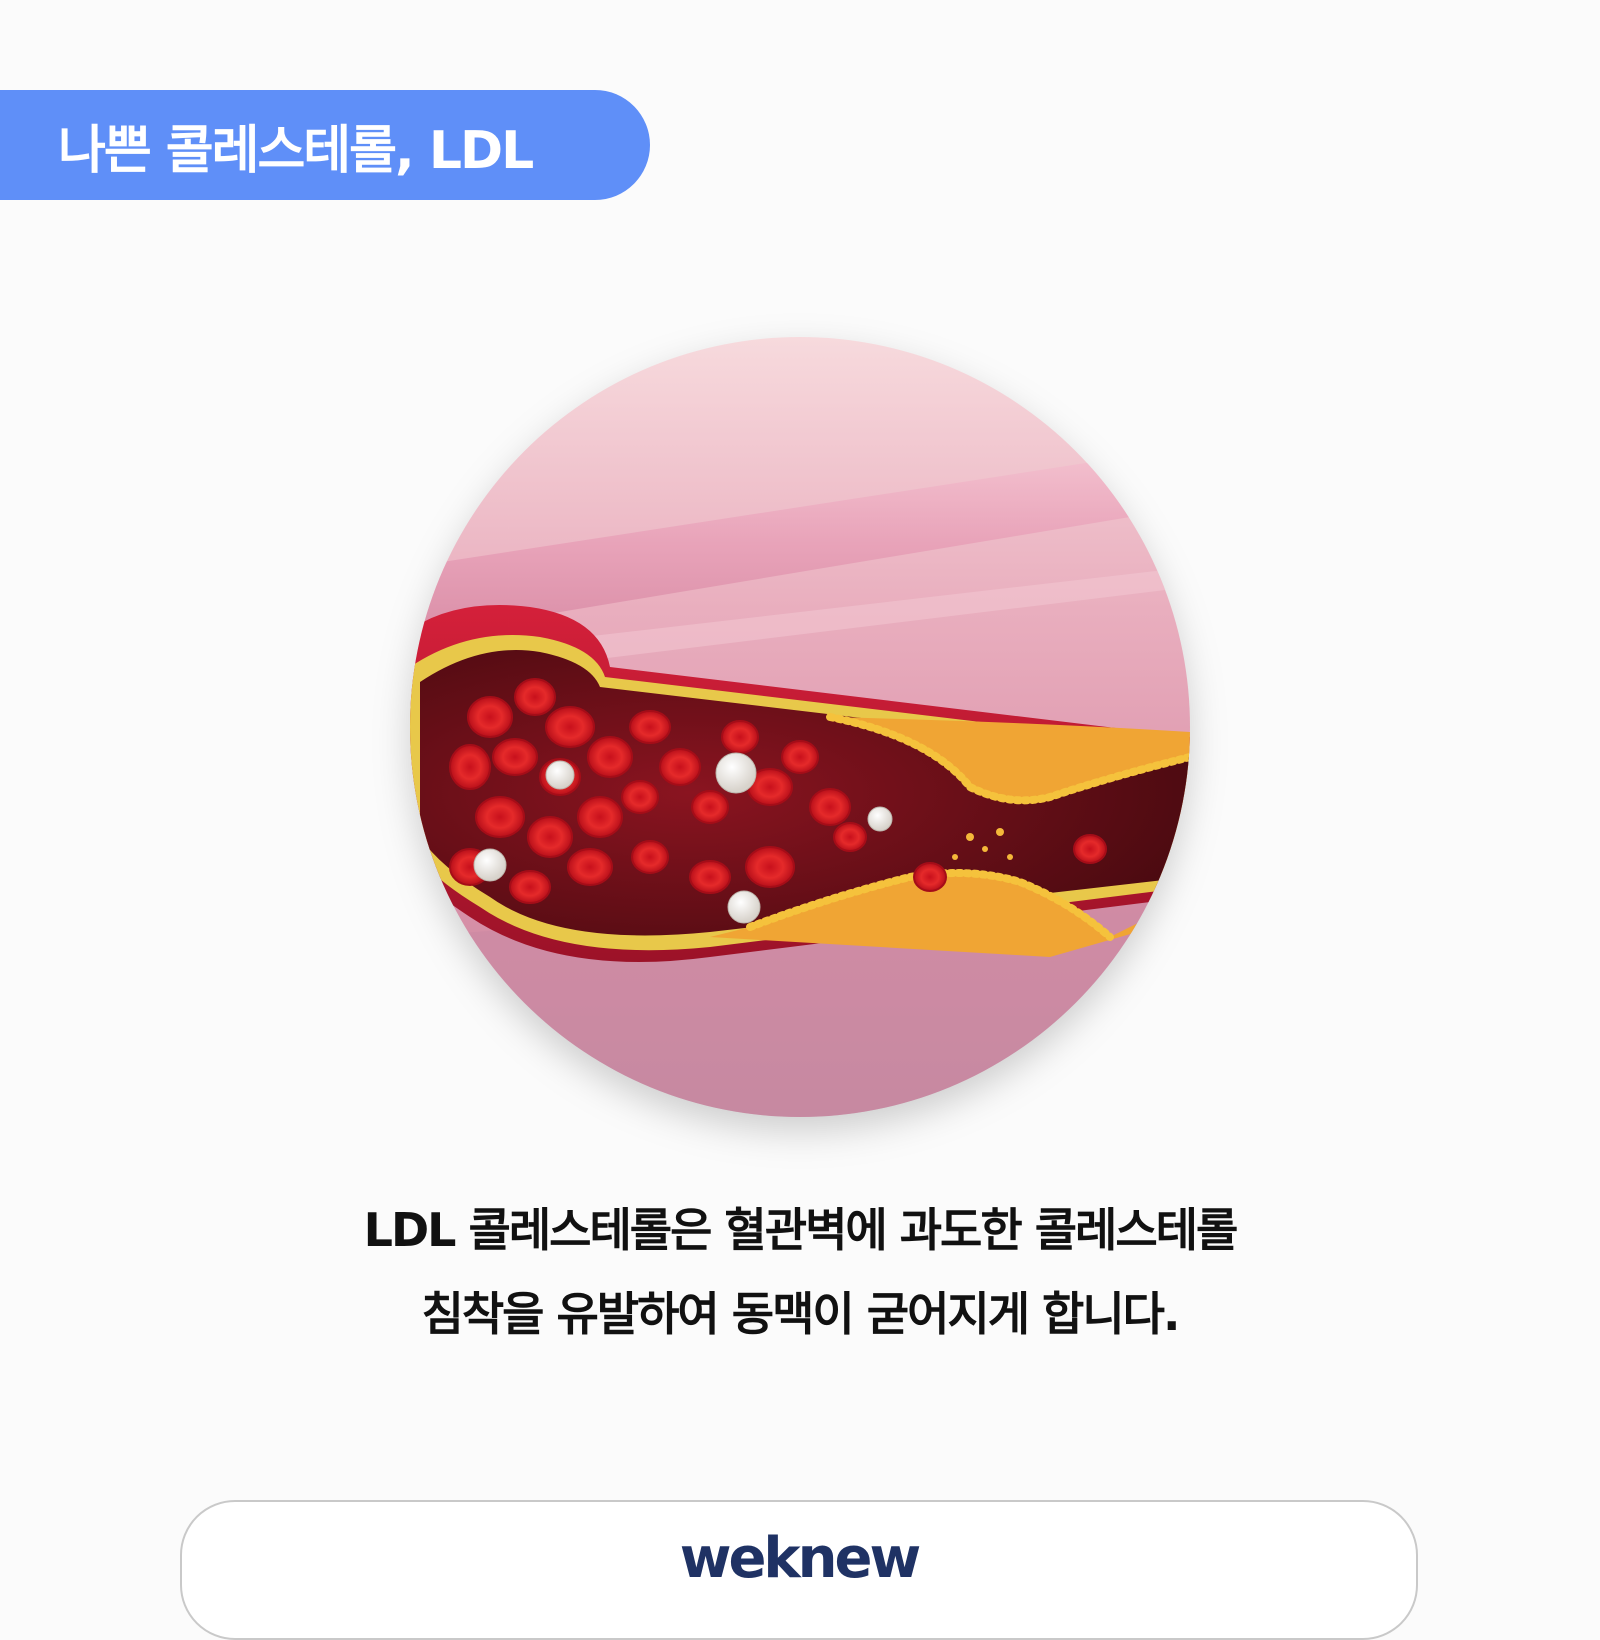  I want to click on brand-logo: weknew, so click(800, 1558).